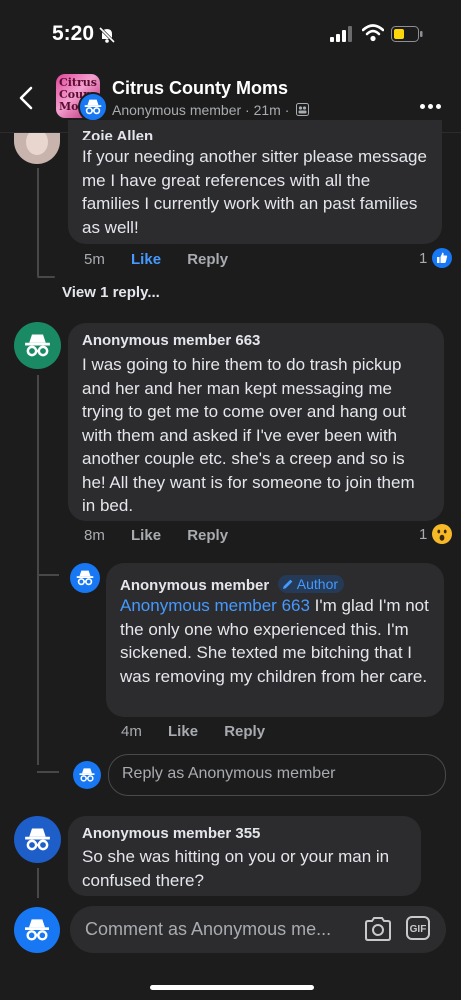  Describe the element at coordinates (94, 535) in the screenshot. I see `comment-time: 8m` at that location.